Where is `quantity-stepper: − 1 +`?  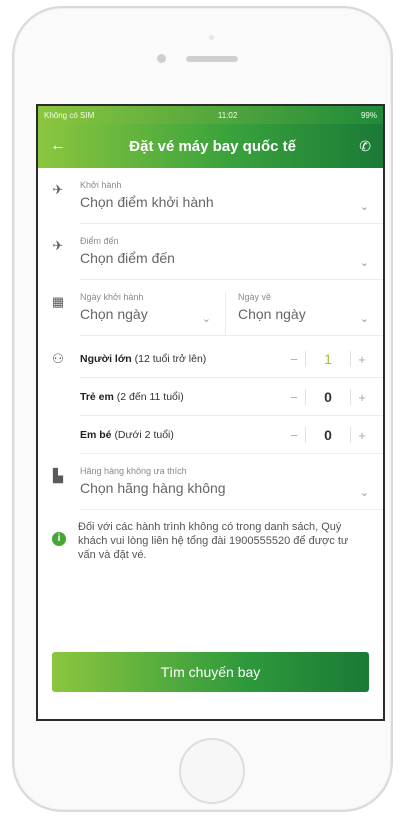
quantity-stepper: − 1 + is located at coordinates (328, 359).